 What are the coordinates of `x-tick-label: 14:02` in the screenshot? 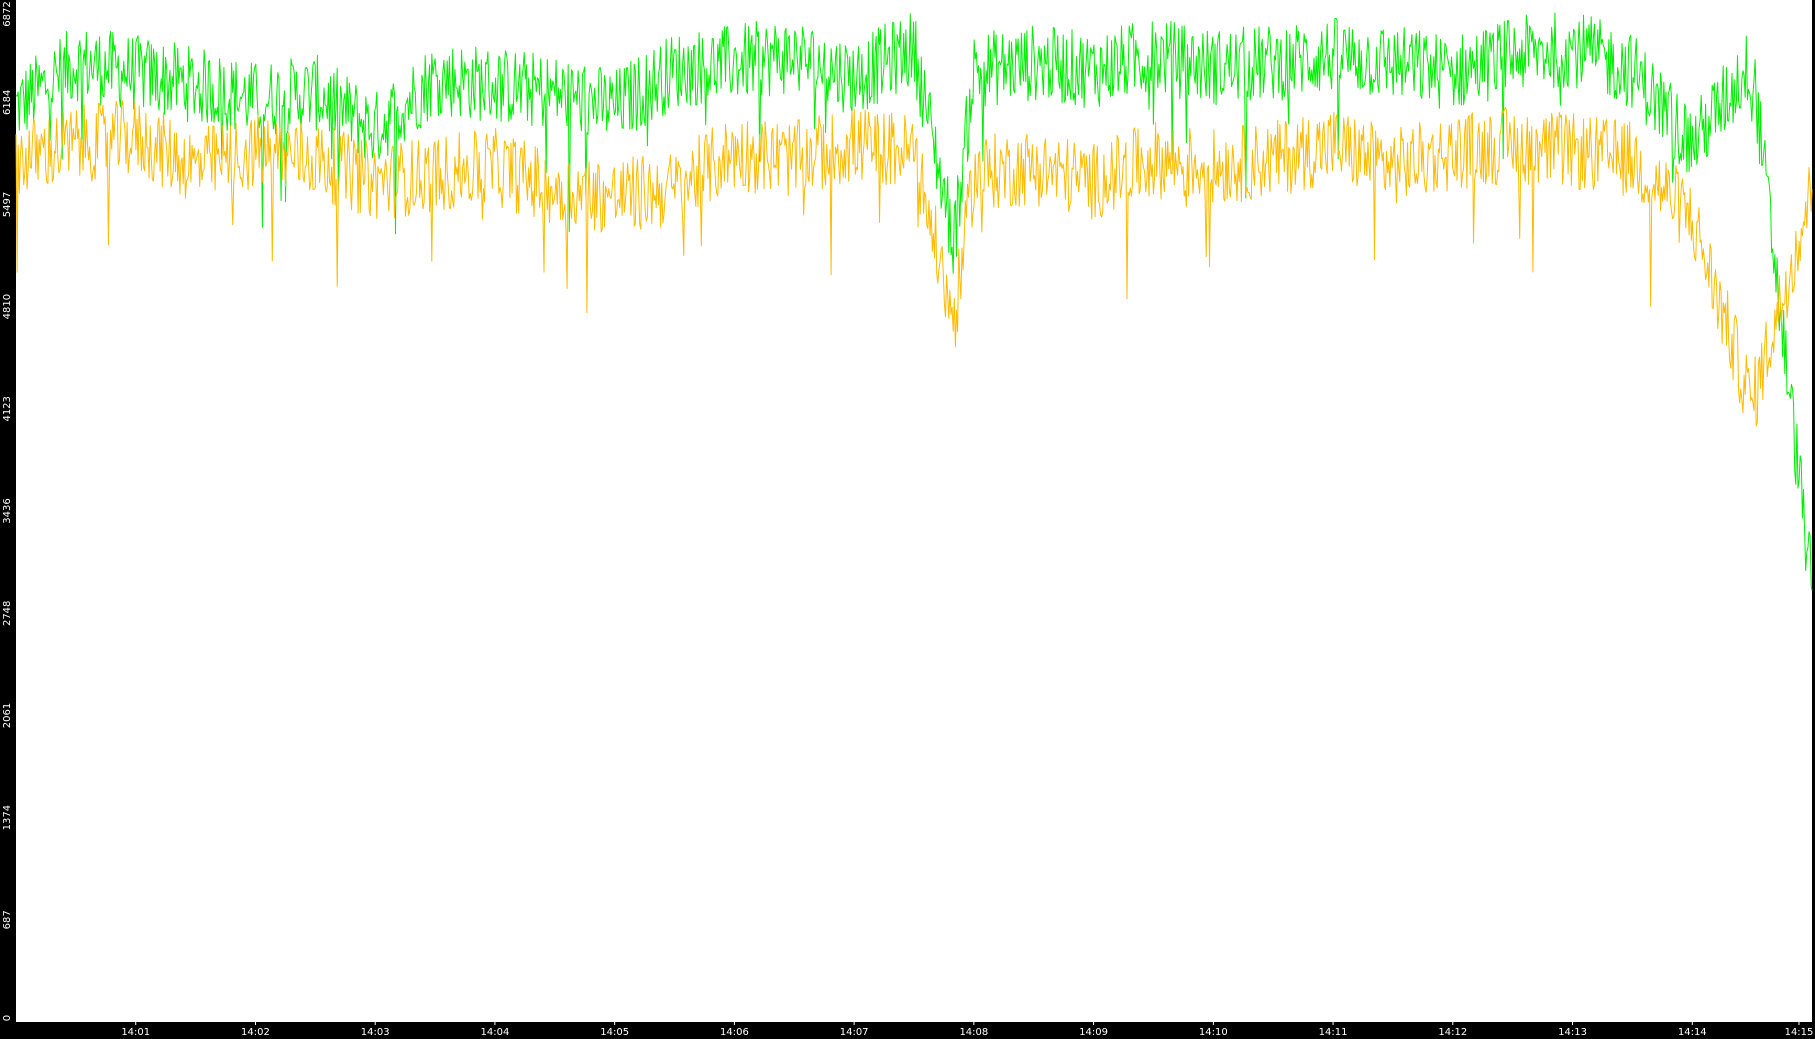 It's located at (255, 1032).